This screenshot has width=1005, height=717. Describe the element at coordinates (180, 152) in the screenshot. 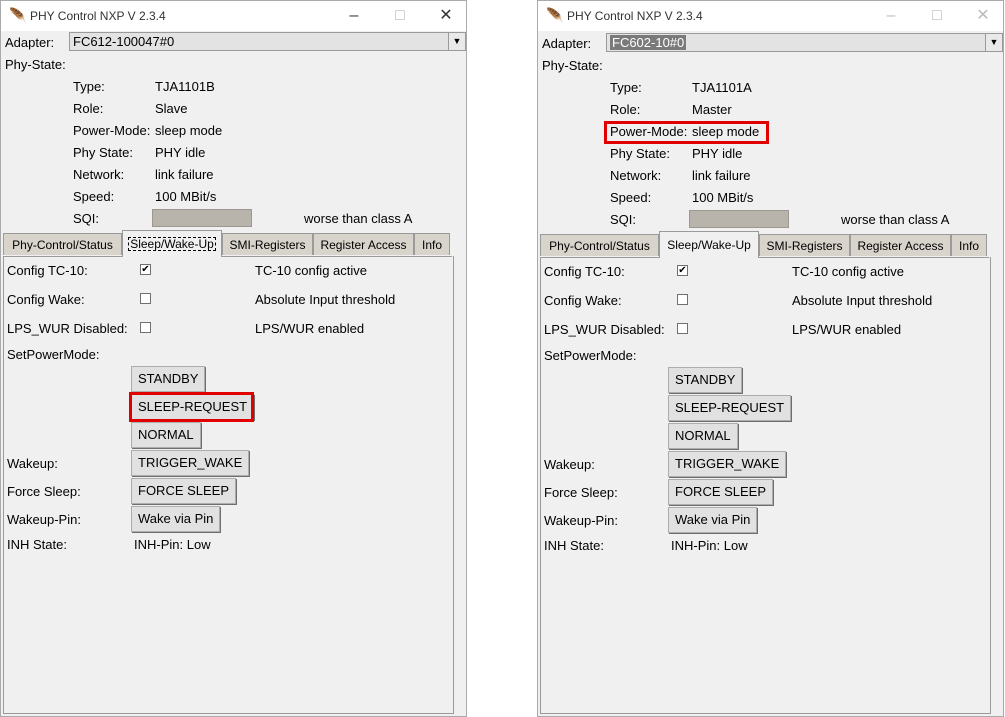

I see `phy-state-value: PHY idle` at that location.